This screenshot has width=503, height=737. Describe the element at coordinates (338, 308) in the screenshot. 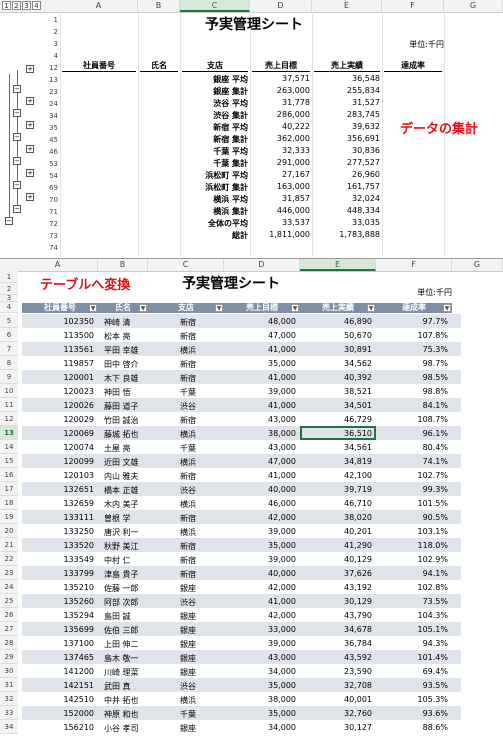

I see `table-header-sales-actual: 売上実績 ▼` at that location.